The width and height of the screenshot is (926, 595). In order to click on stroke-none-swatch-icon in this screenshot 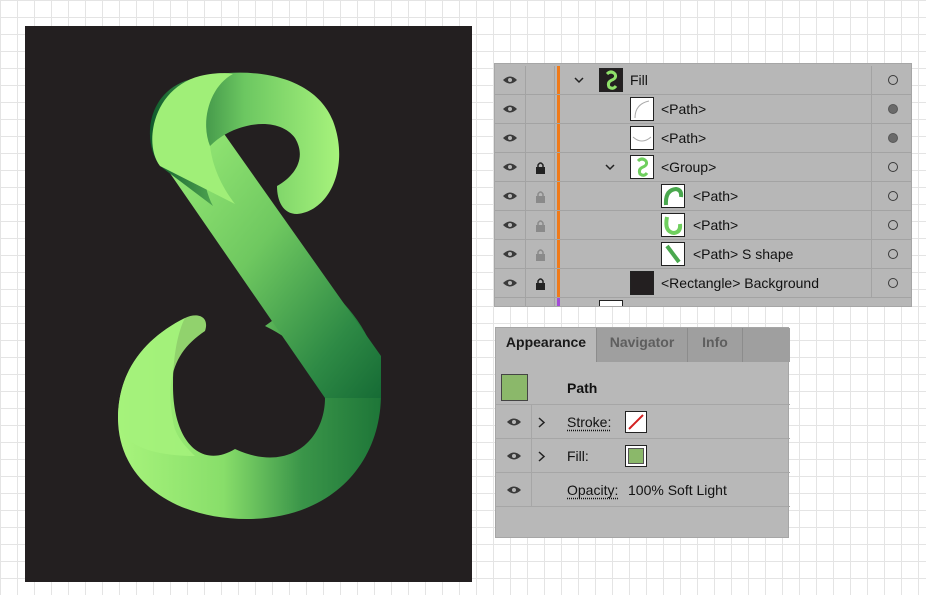, I will do `click(636, 422)`.